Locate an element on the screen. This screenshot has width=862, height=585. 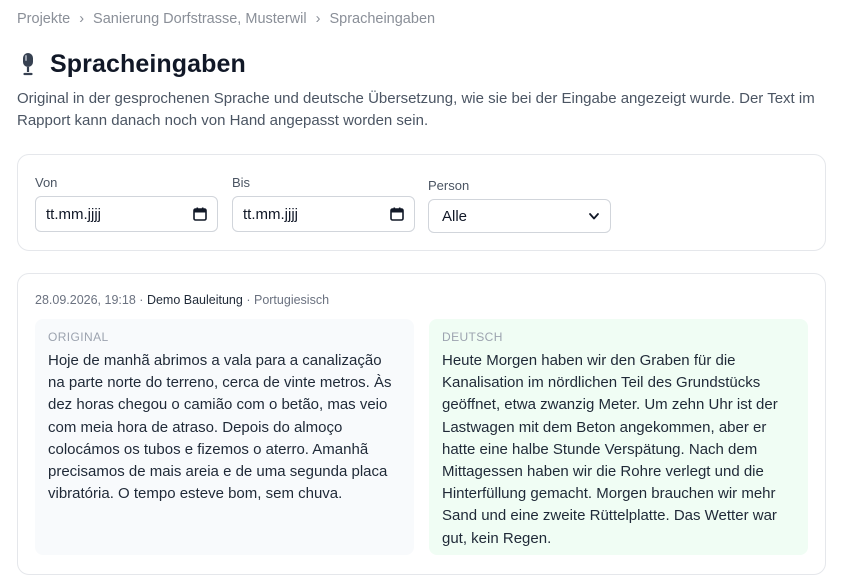
to-date-value: tt.mm.jjjj is located at coordinates (270, 214).